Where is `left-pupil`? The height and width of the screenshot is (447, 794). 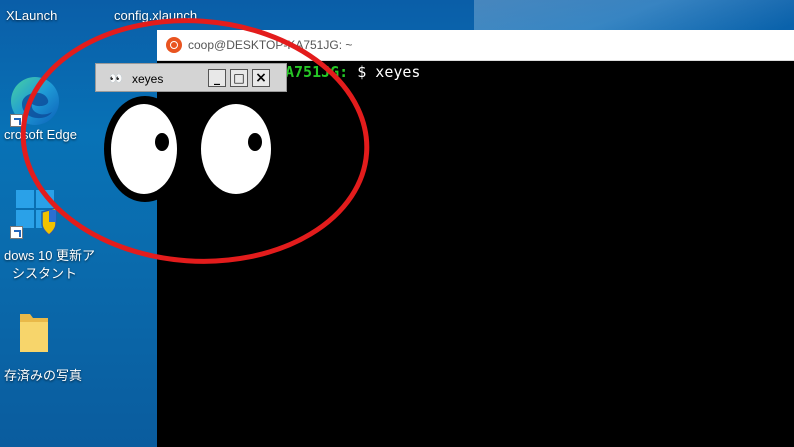 left-pupil is located at coordinates (162, 142).